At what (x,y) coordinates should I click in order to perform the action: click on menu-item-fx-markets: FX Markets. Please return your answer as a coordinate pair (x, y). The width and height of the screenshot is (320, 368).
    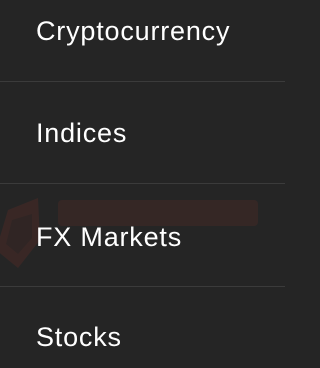
    Looking at the image, I should click on (142, 237).